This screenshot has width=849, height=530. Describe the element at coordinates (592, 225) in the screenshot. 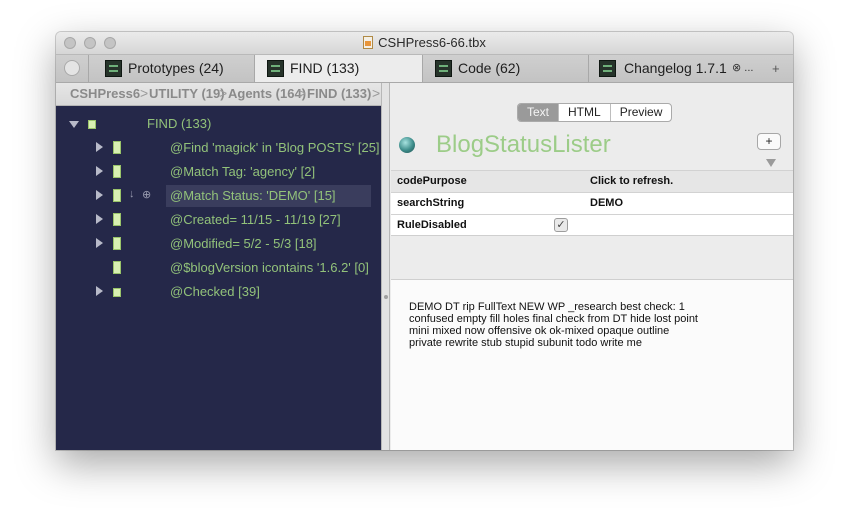

I see `attribute-row: RuleDisabled ✓` at that location.